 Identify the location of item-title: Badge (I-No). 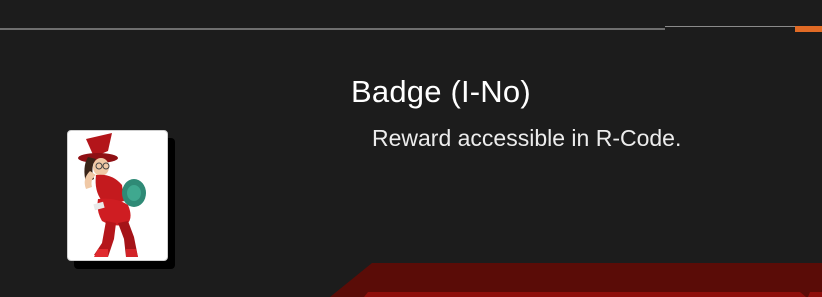
(441, 91).